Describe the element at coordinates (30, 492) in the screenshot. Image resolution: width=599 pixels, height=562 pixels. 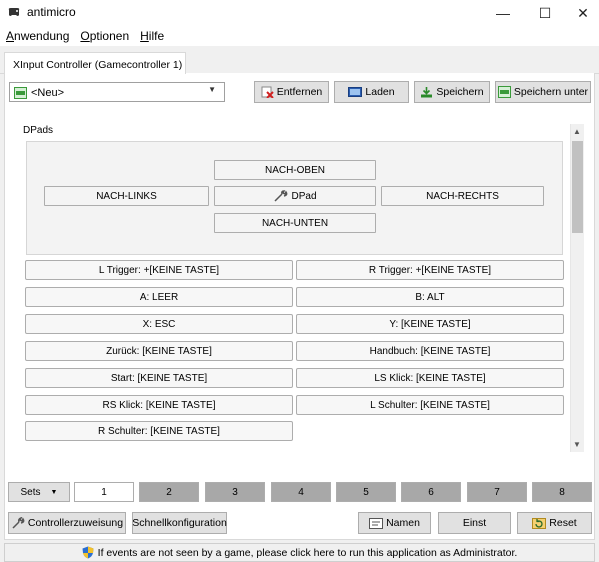
I see `sets-dropdown-label: Sets` at that location.